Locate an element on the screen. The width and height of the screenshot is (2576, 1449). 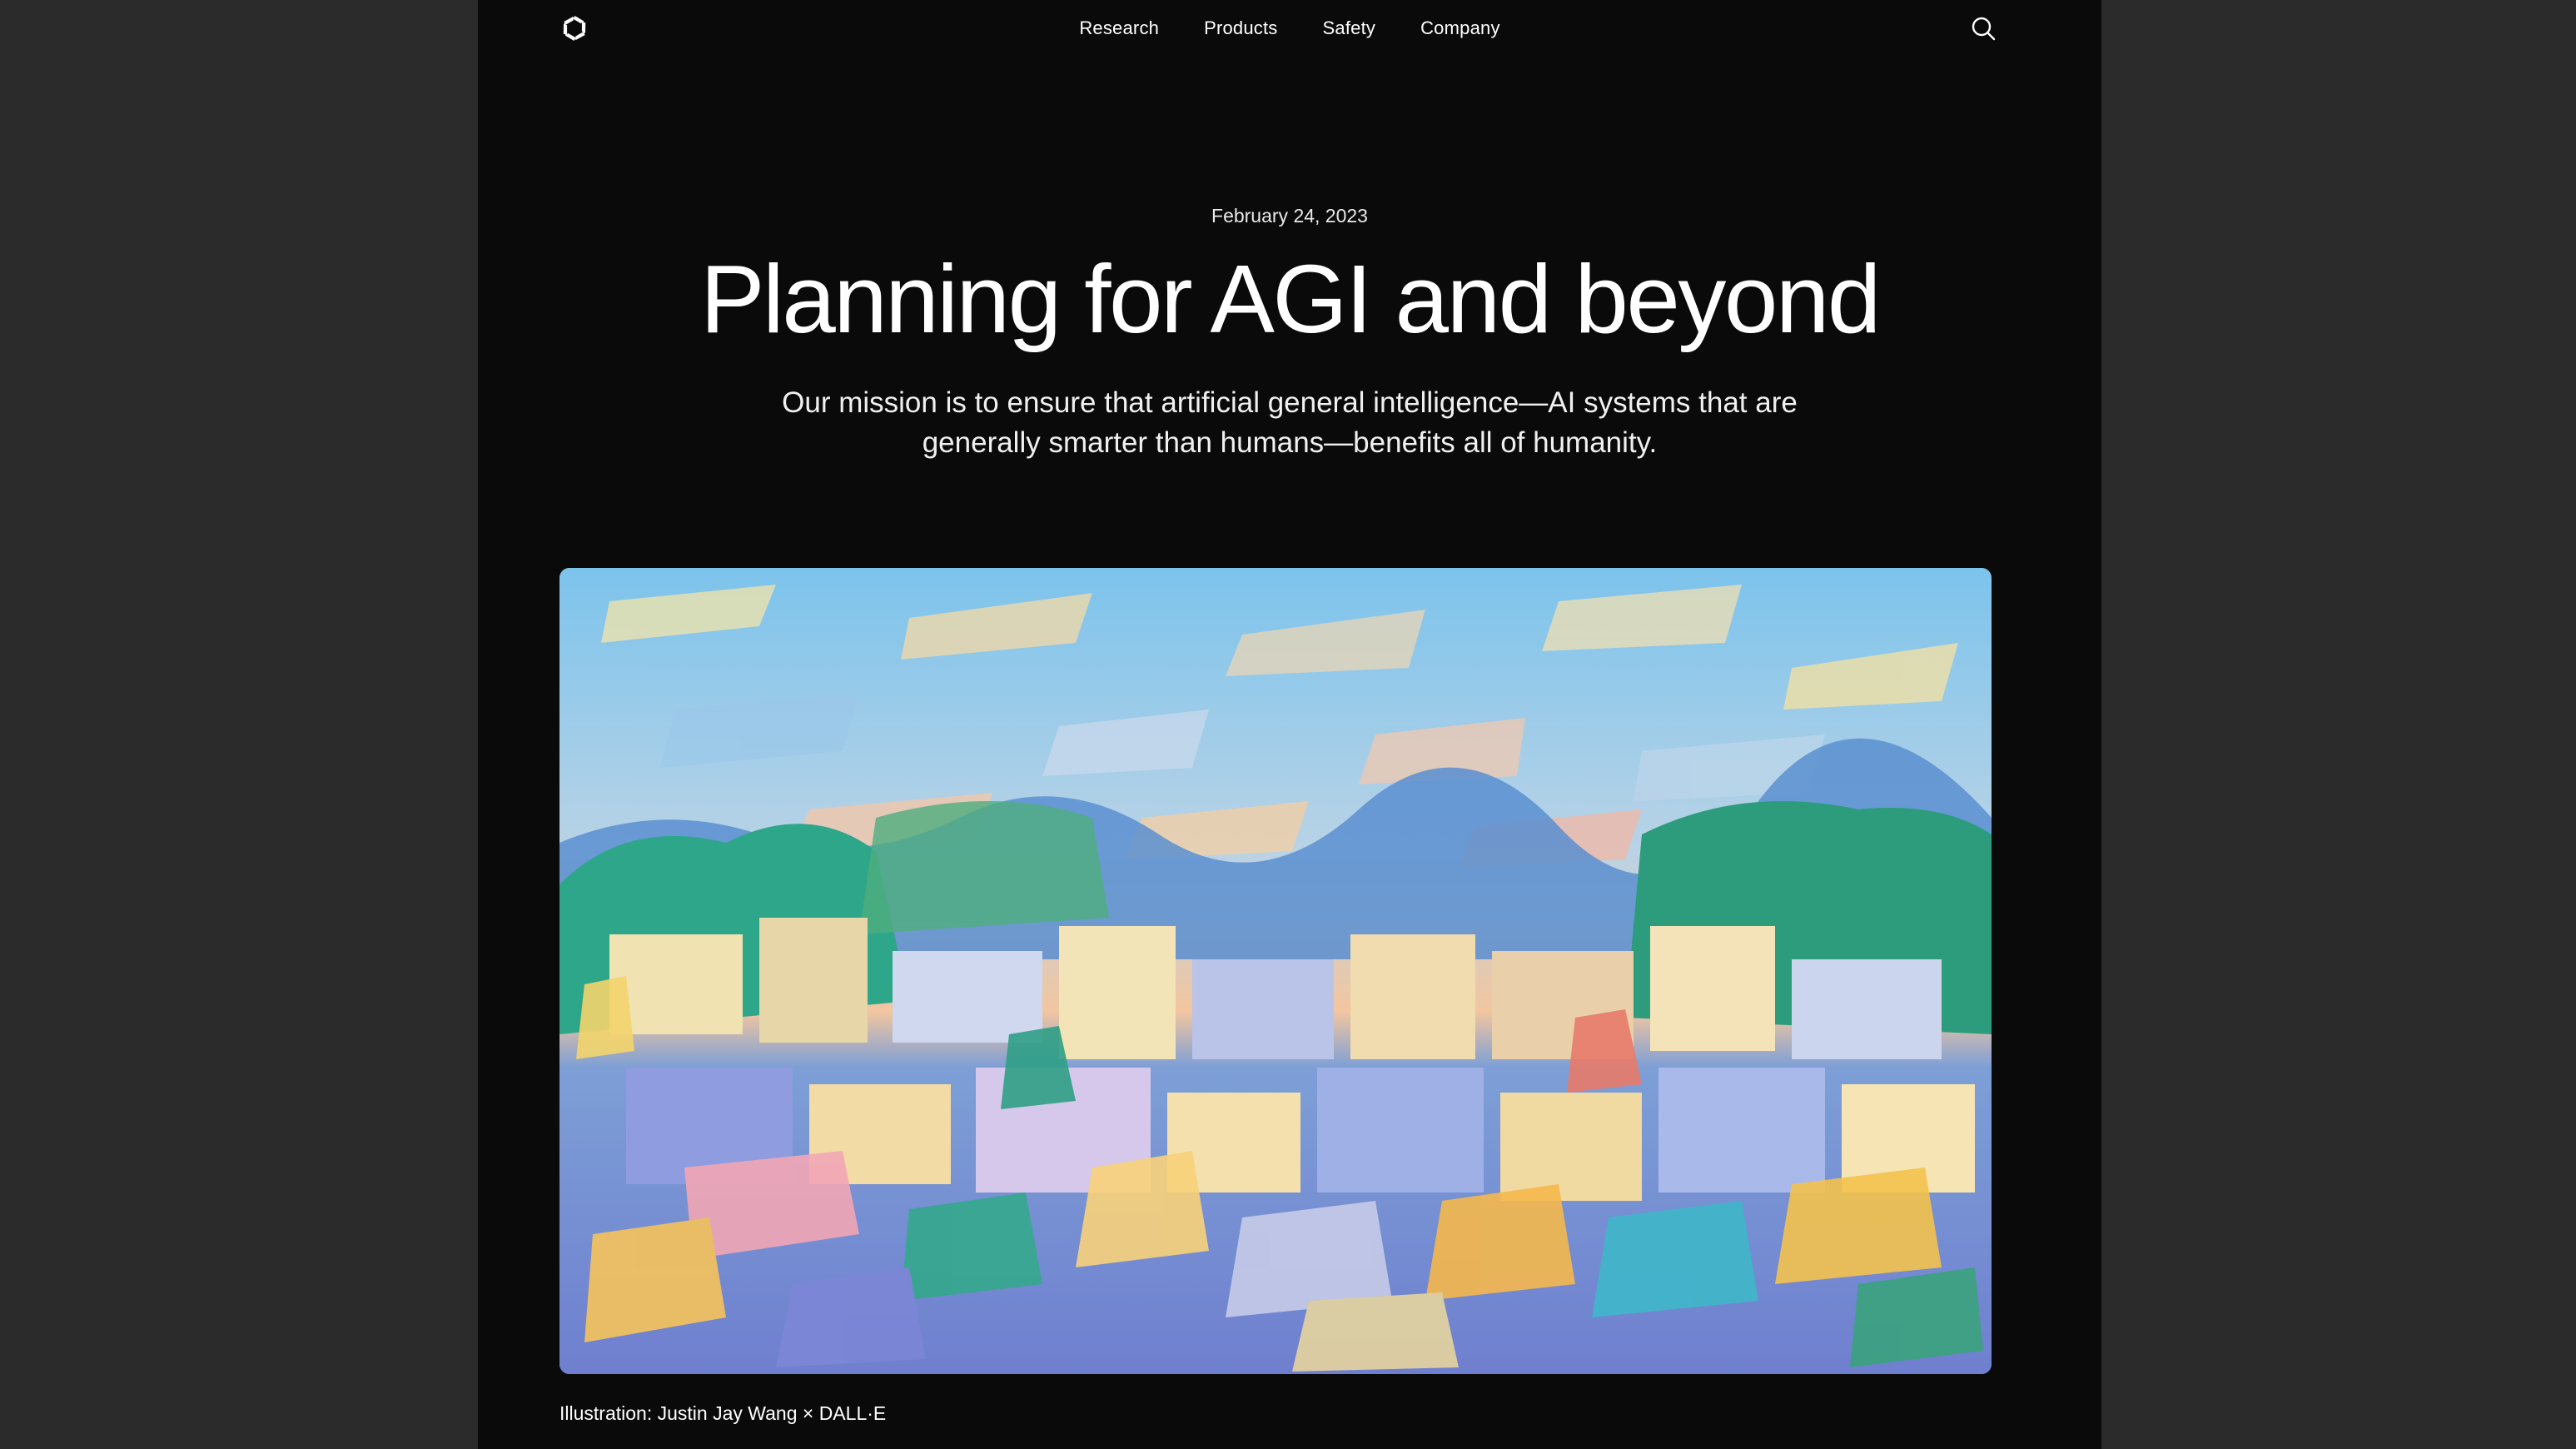
top-navigation: Research Products Safety Company is located at coordinates (1289, 28).